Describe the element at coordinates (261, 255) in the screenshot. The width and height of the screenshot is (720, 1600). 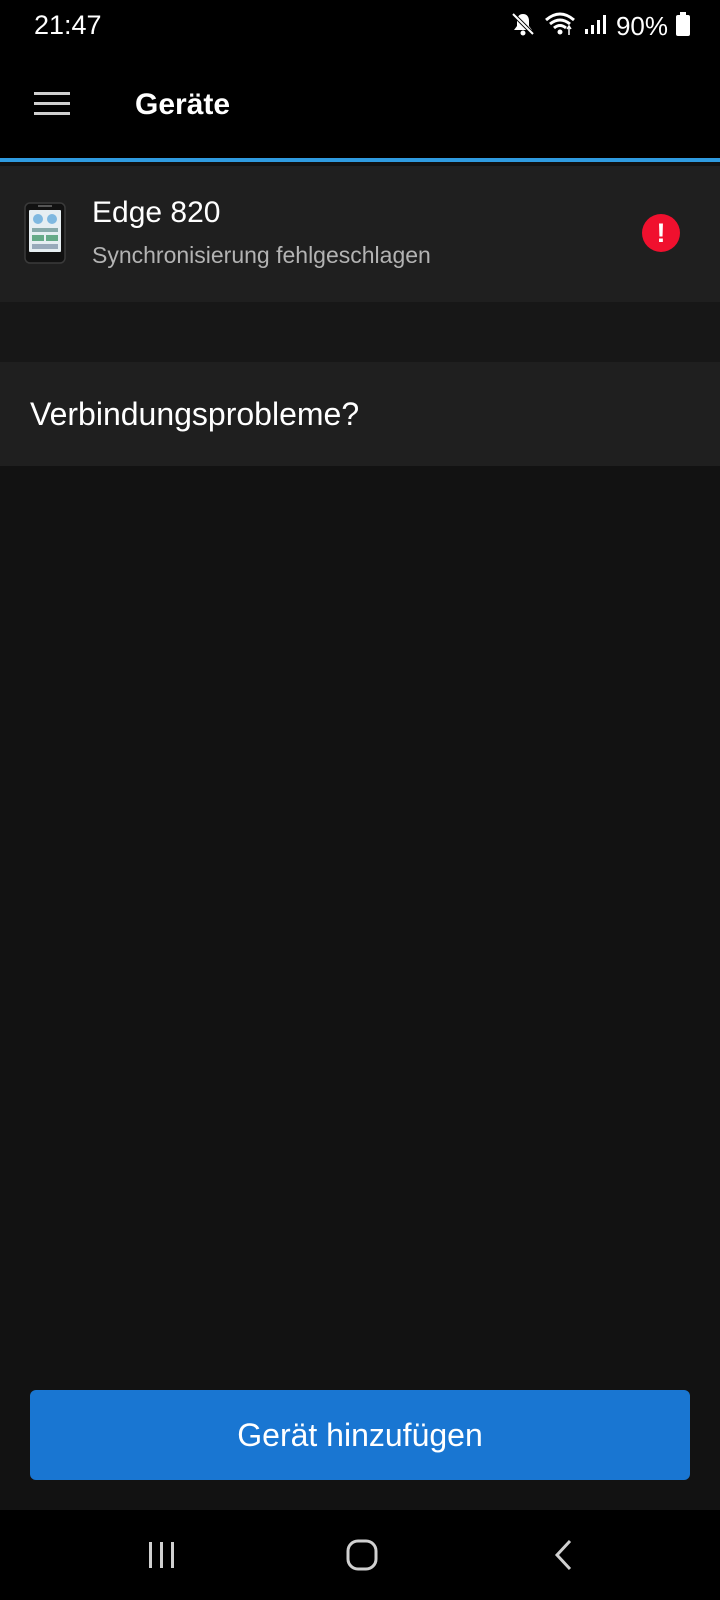
I see `device-sync-status: Synchronisierung fehlgeschlagen` at that location.